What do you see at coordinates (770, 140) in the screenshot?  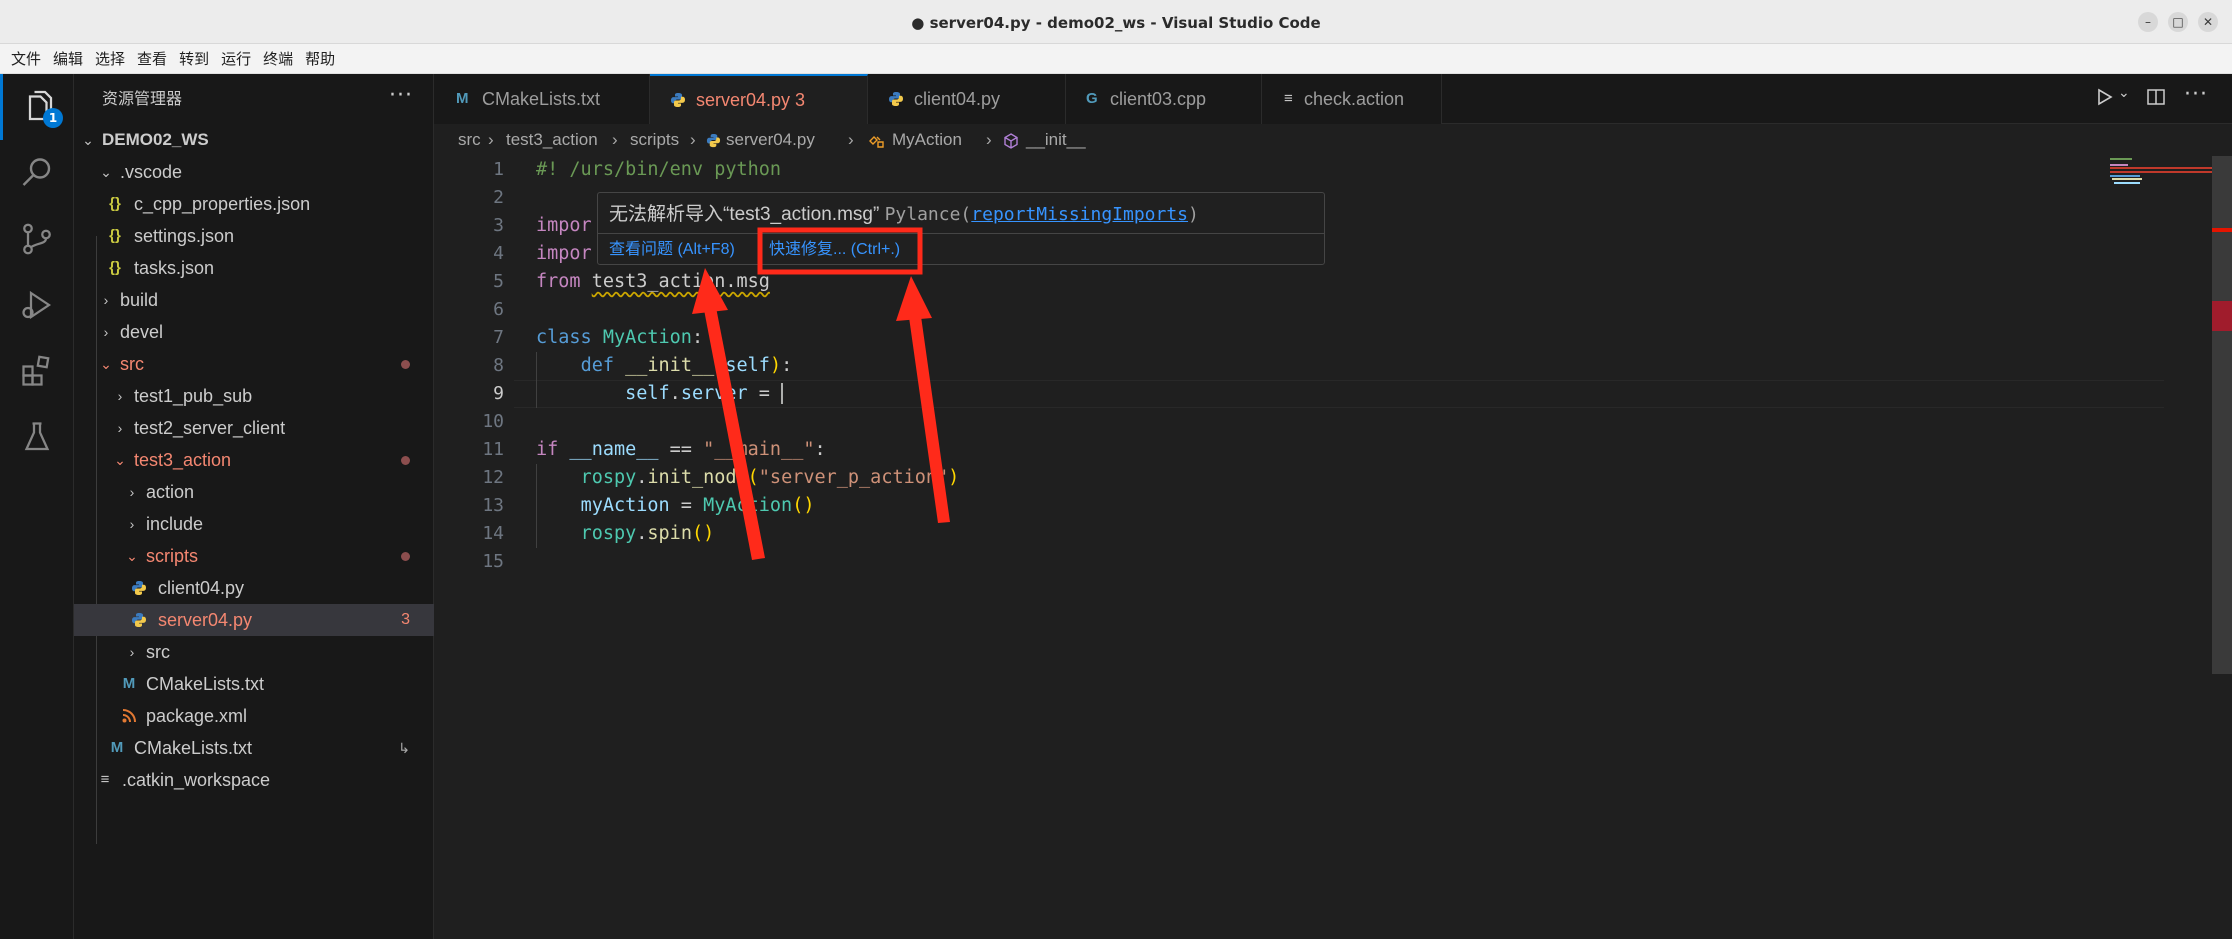 I see `breadcrumb-server04: server04.py` at bounding box center [770, 140].